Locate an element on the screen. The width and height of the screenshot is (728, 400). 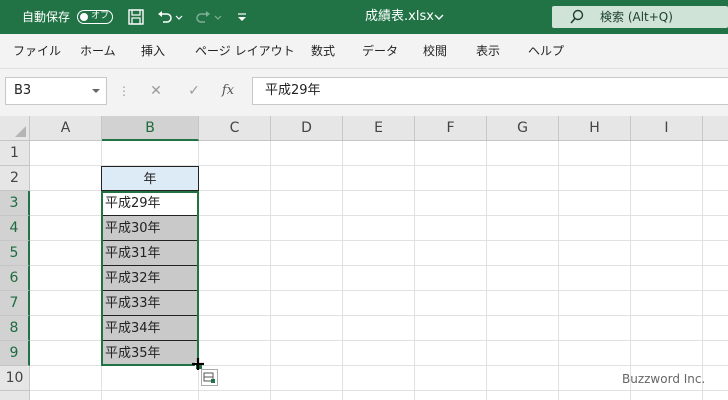
cell-b9: 平成35年 is located at coordinates (150, 353).